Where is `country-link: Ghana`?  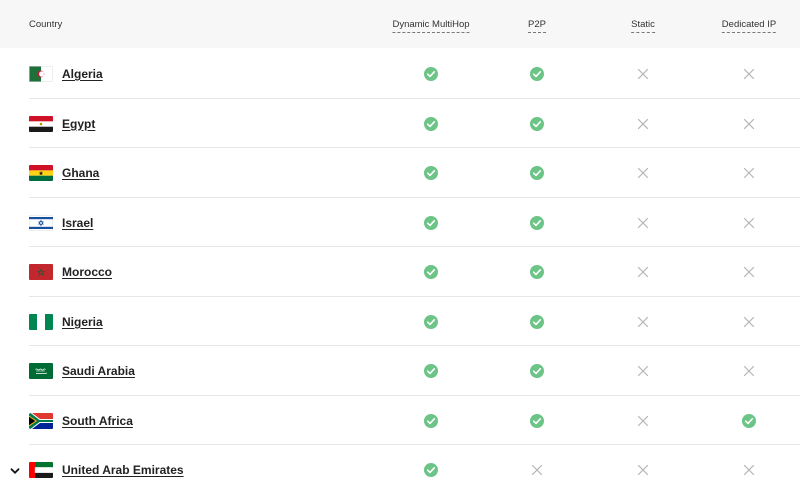
country-link: Ghana is located at coordinates (80, 173).